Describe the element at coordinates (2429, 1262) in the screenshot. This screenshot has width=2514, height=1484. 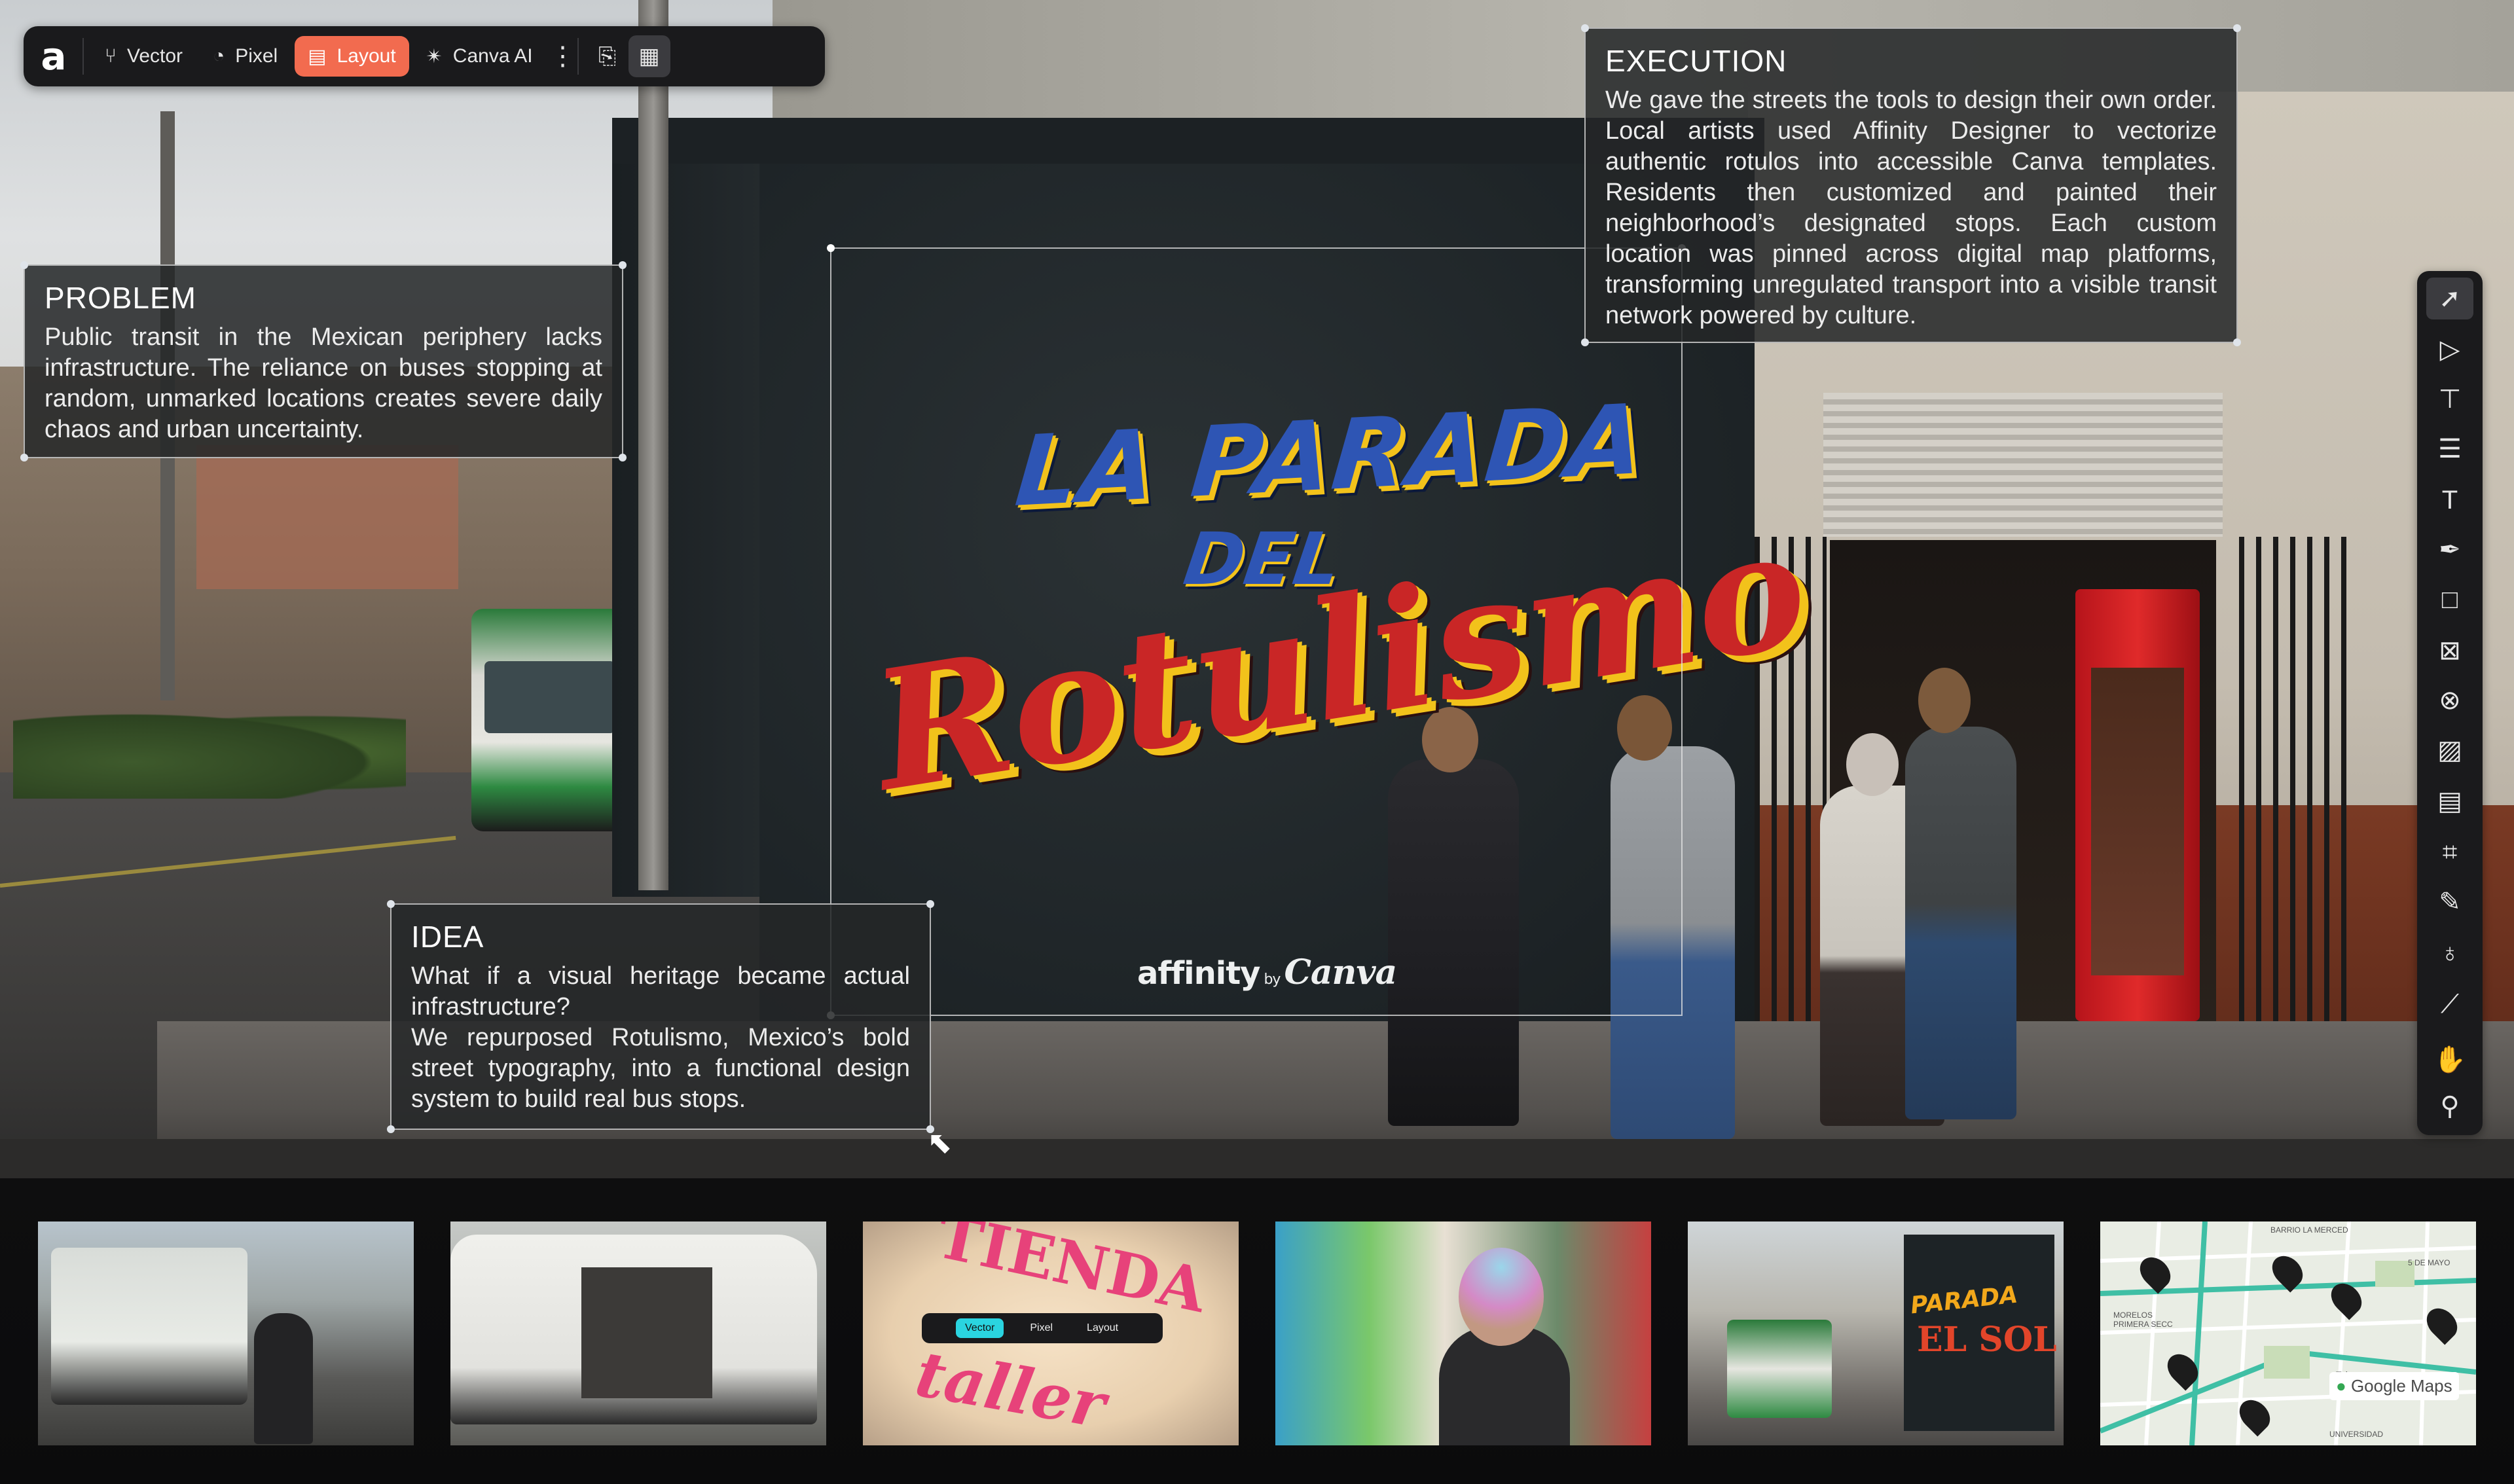
I see `map-label-5-mayo: 5 DE MAYO` at that location.